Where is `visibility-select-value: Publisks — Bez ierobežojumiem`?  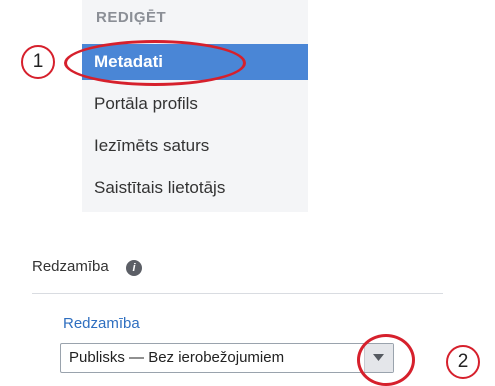
visibility-select-value: Publisks — Bez ierobežojumiem is located at coordinates (177, 357).